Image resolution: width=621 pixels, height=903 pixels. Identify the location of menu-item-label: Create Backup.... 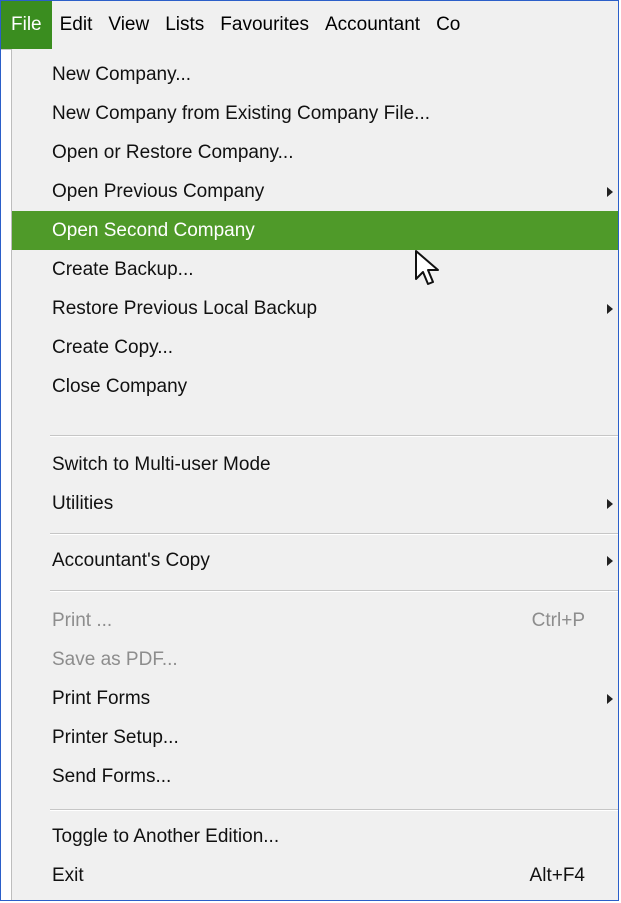
(123, 269).